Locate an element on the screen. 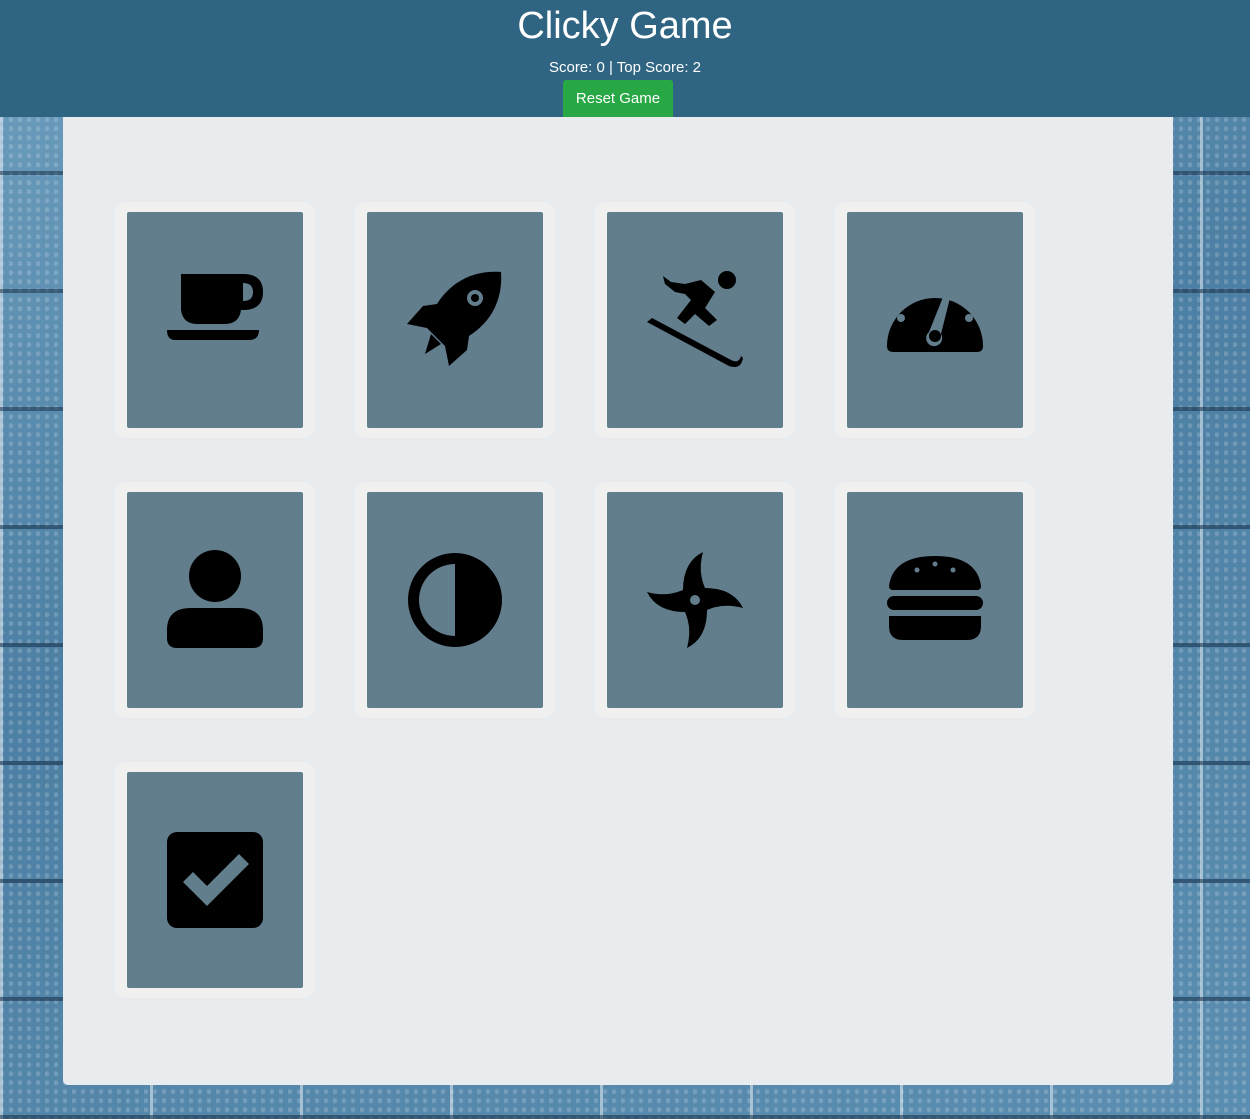 The image size is (1250, 1119). checkbox-checked-icon is located at coordinates (215, 880).